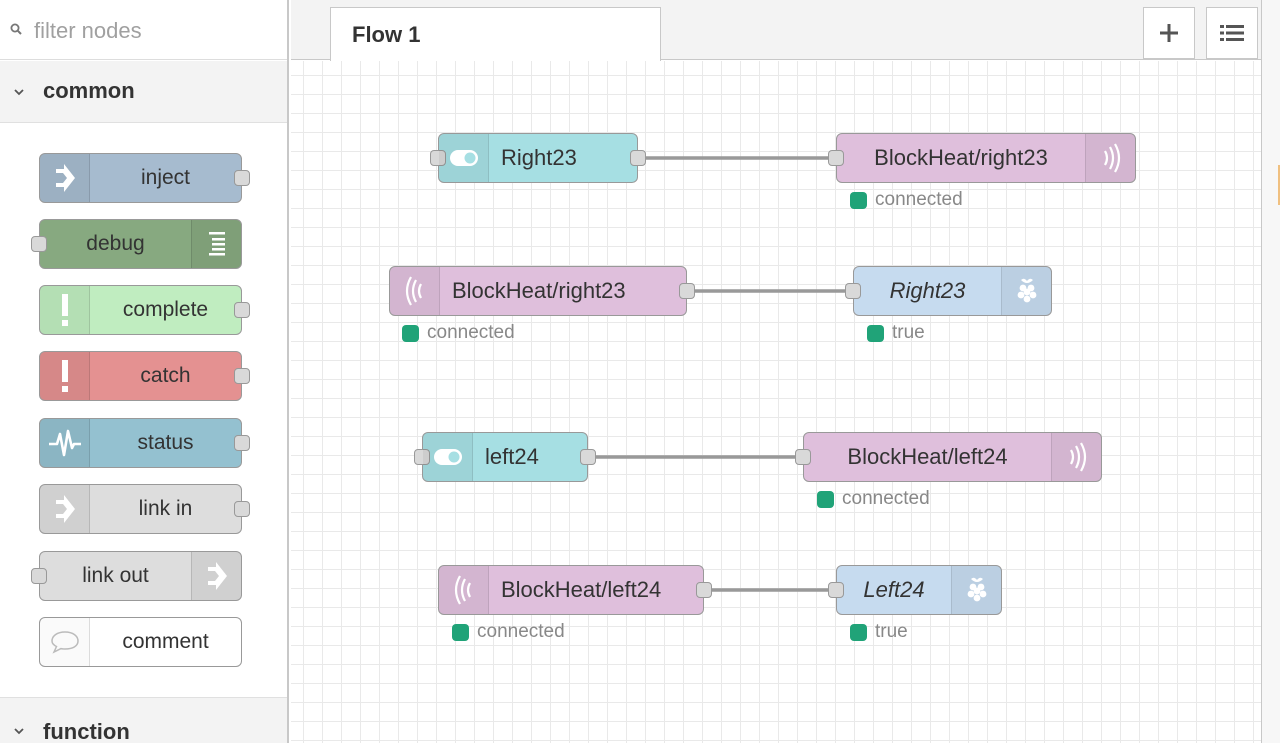  I want to click on search-icon, so click(16, 29).